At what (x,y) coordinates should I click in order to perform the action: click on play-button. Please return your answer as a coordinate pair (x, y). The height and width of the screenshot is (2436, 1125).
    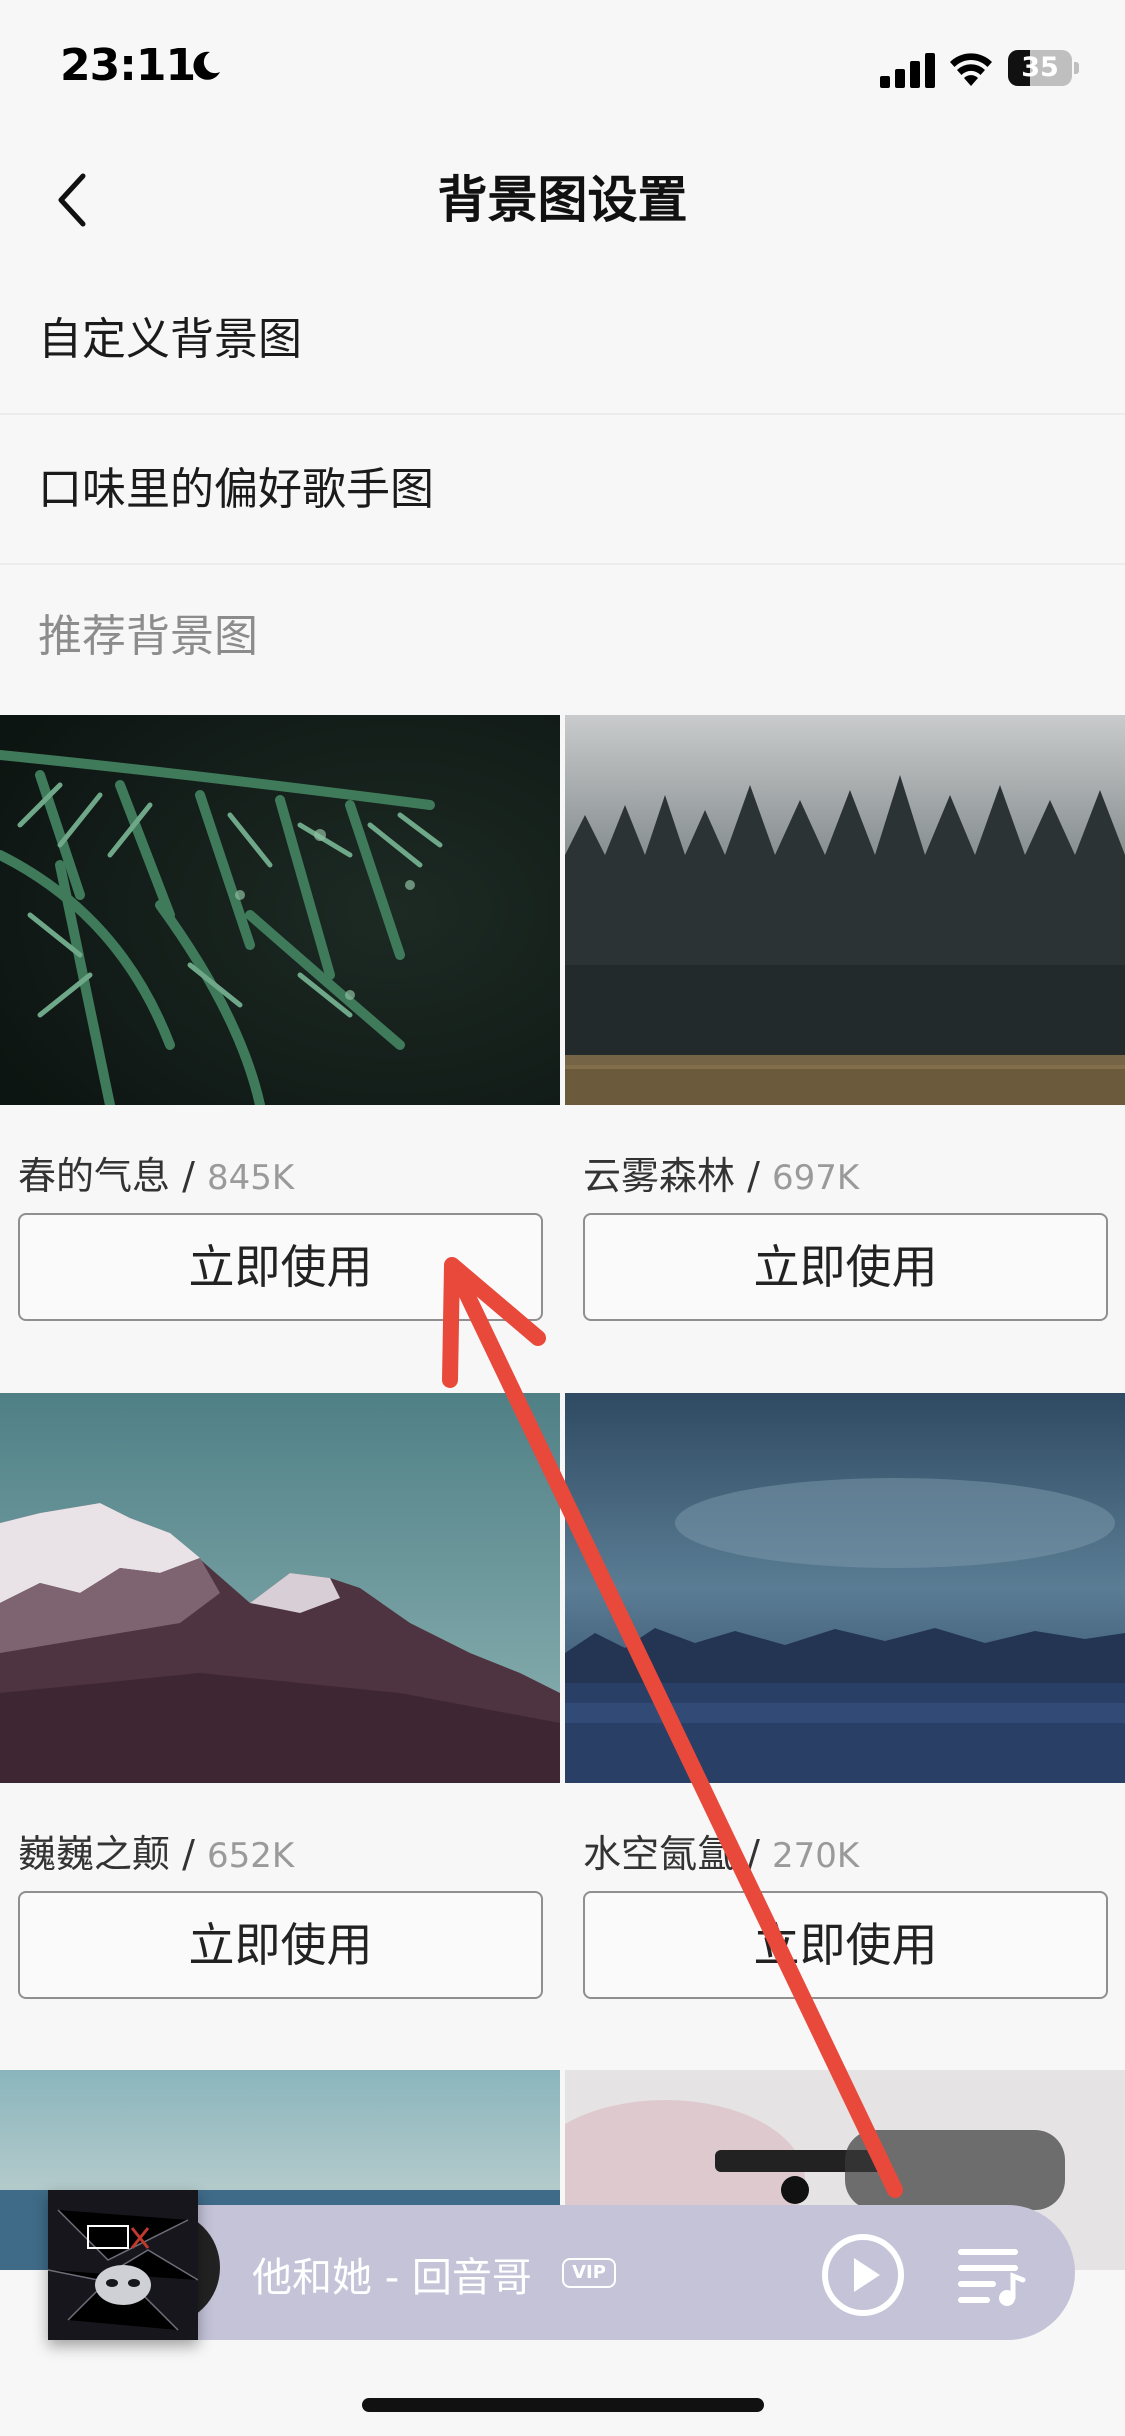
    Looking at the image, I should click on (863, 2275).